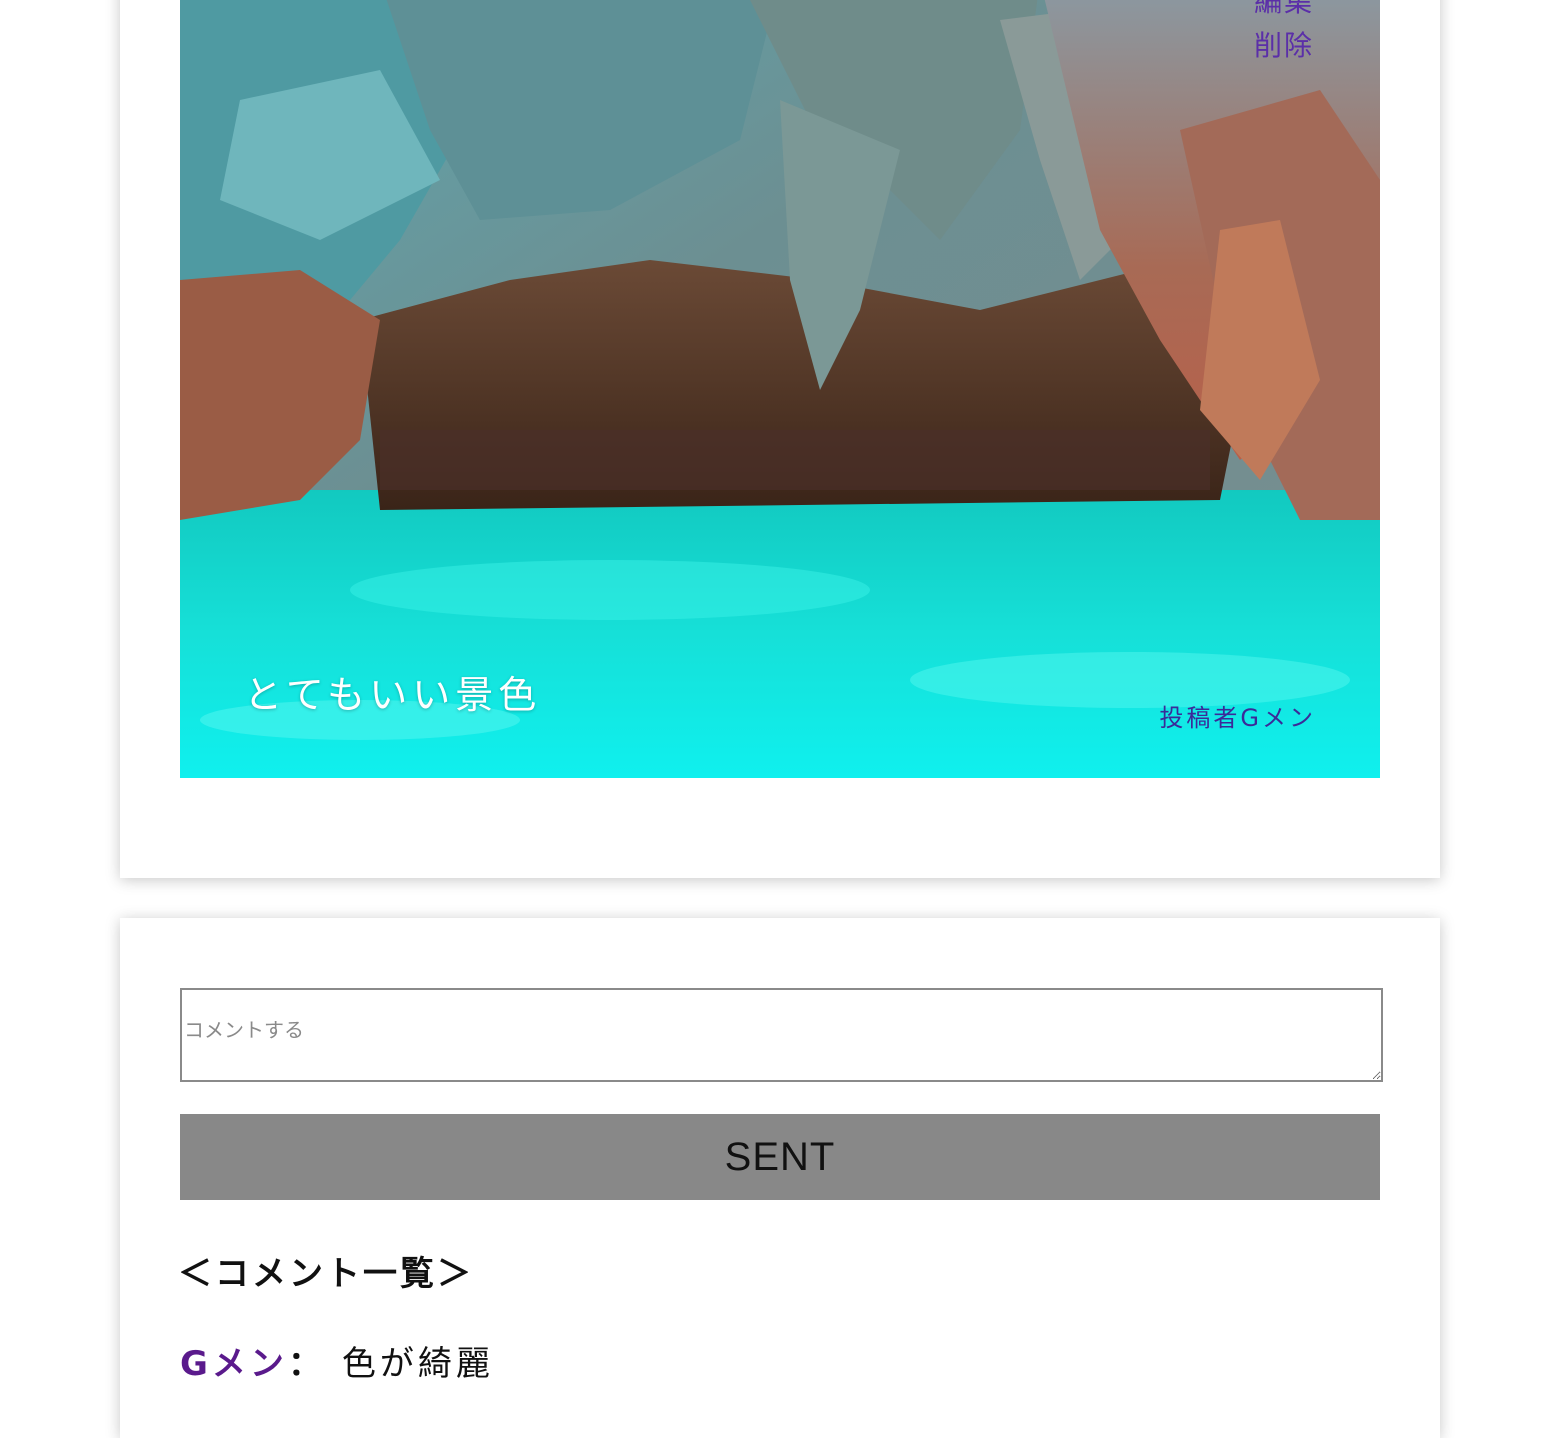 Image resolution: width=1556 pixels, height=1438 pixels. I want to click on comment-author-link: Gメン, so click(234, 1364).